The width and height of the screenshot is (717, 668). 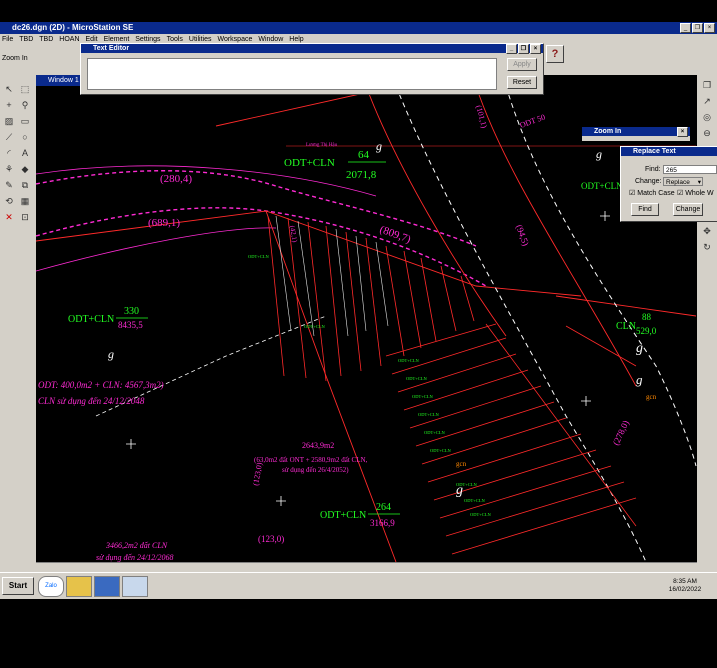 What do you see at coordinates (9, 153) in the screenshot?
I see `arc-icon: ◜` at bounding box center [9, 153].